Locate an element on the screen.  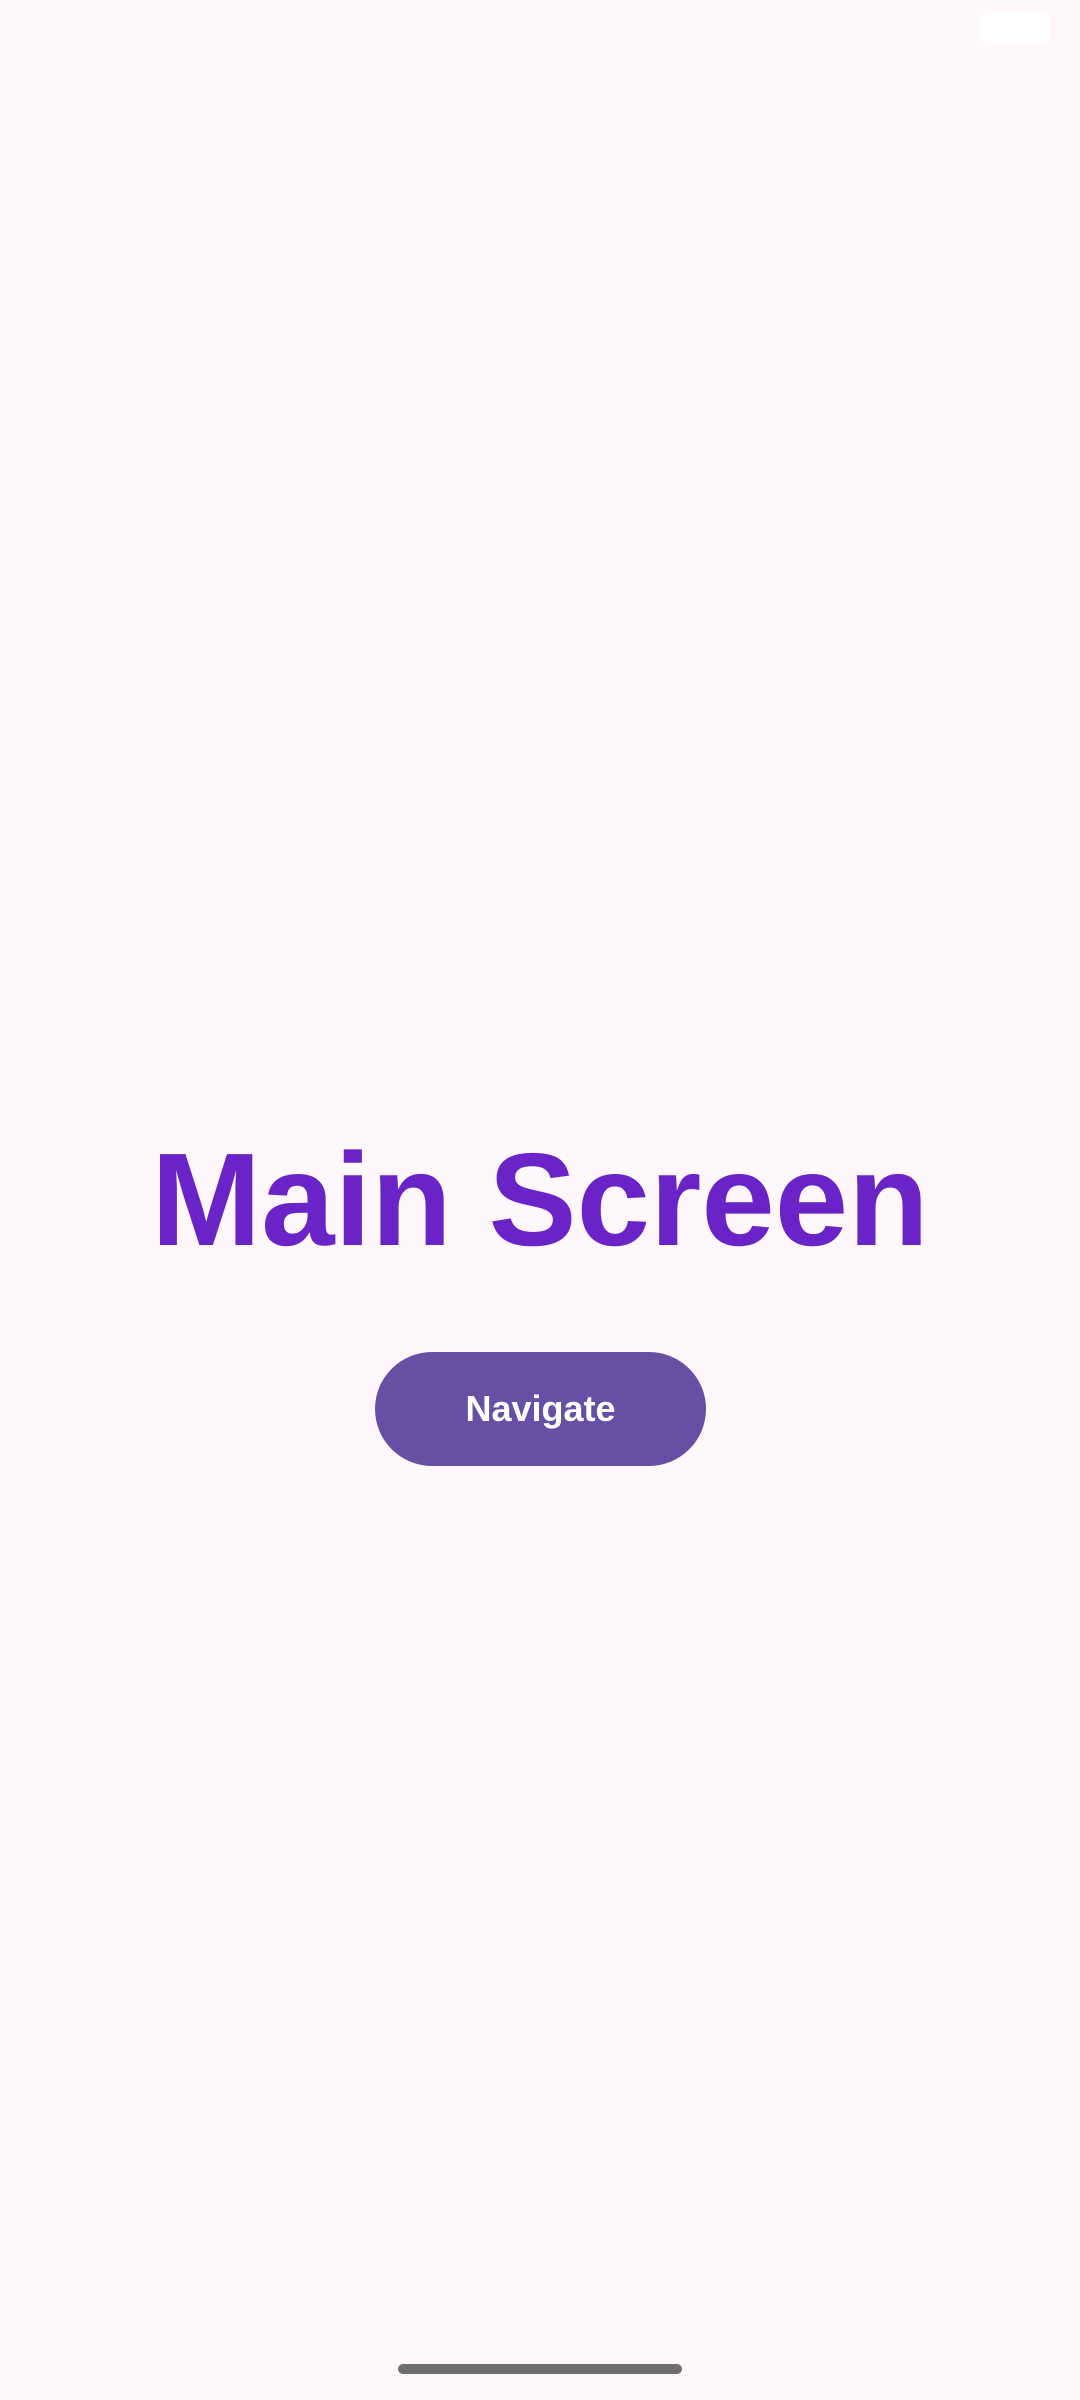
navigate-button-label: Navigate is located at coordinates (540, 1408).